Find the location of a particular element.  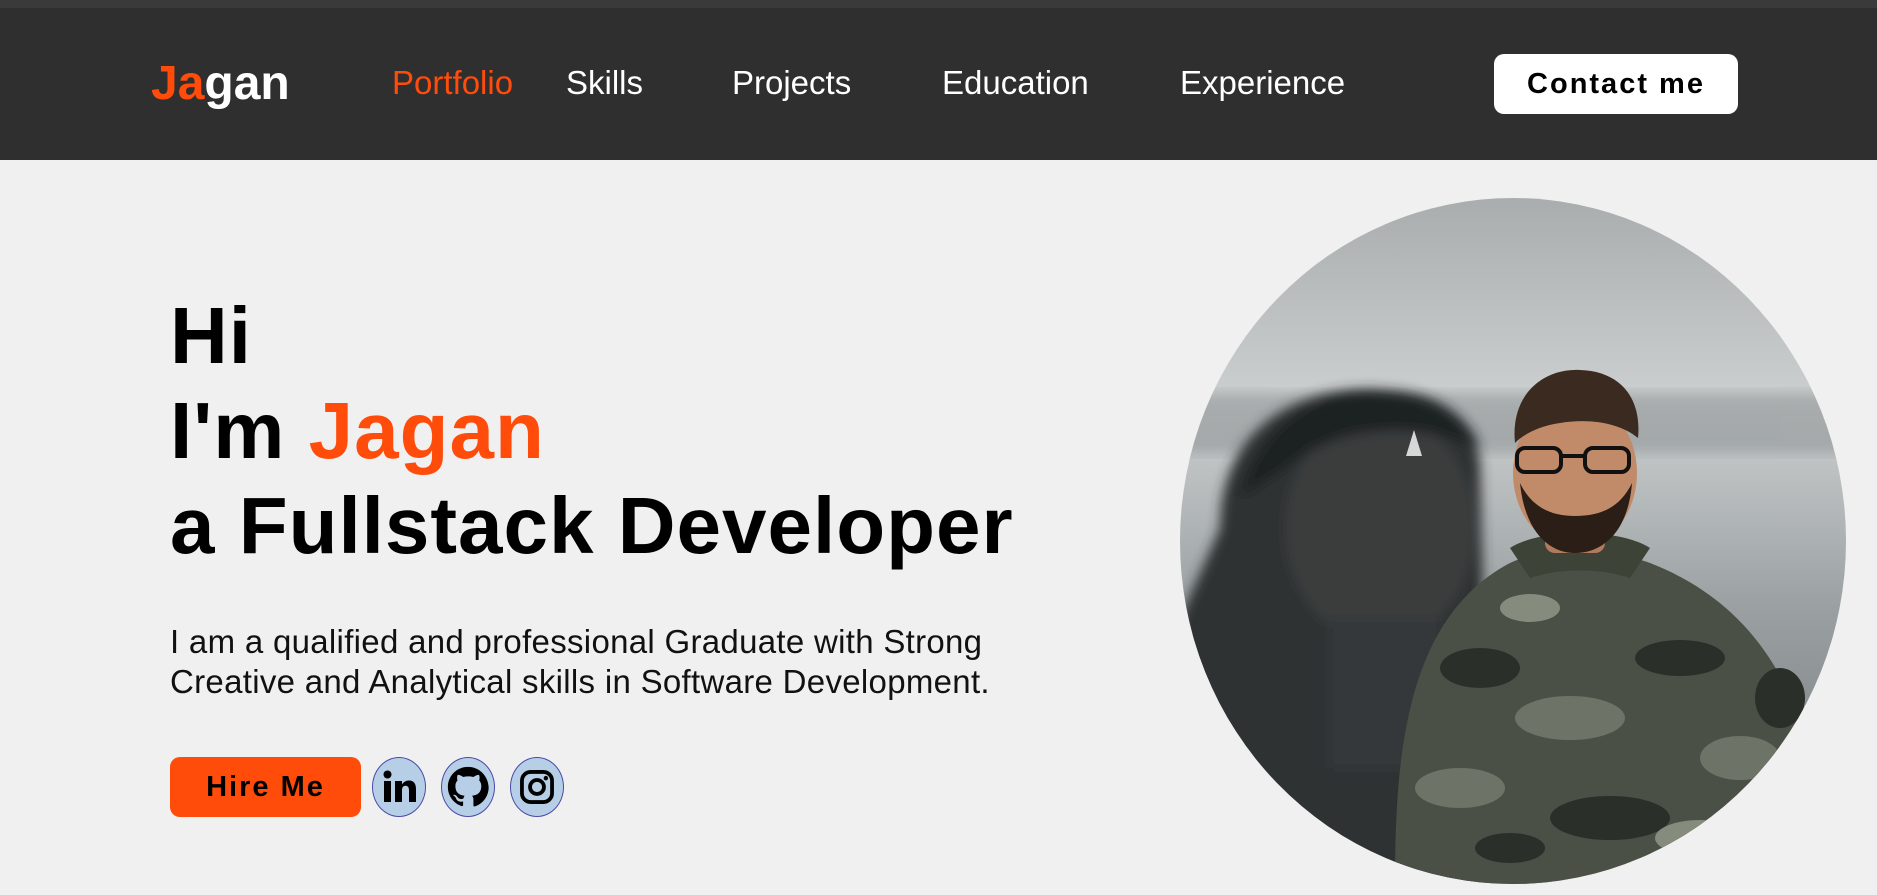

hero-role: a Fullstack Developer is located at coordinates (592, 525).